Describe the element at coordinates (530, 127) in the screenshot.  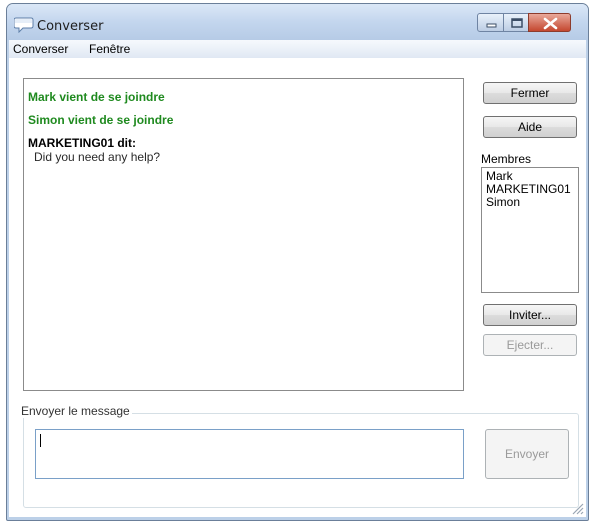
I see `help-button: Aide` at that location.